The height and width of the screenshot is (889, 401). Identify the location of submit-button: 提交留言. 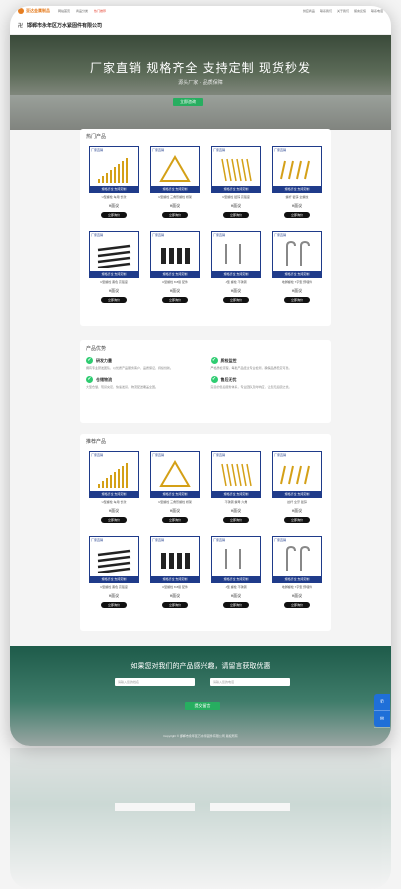
(202, 706).